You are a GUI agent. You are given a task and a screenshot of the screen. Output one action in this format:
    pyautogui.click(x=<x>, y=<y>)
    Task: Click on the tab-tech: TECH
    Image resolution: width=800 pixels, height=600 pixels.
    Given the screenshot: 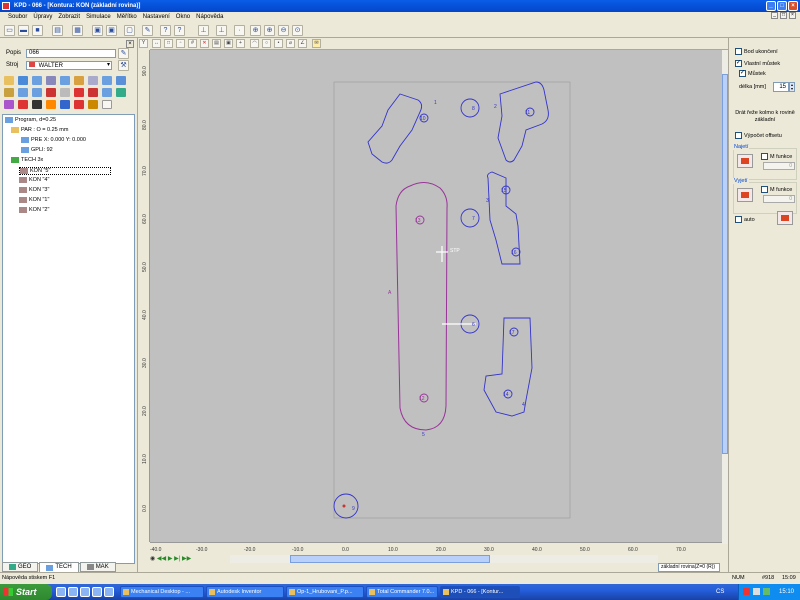 What is the action you would take?
    pyautogui.click(x=59, y=567)
    